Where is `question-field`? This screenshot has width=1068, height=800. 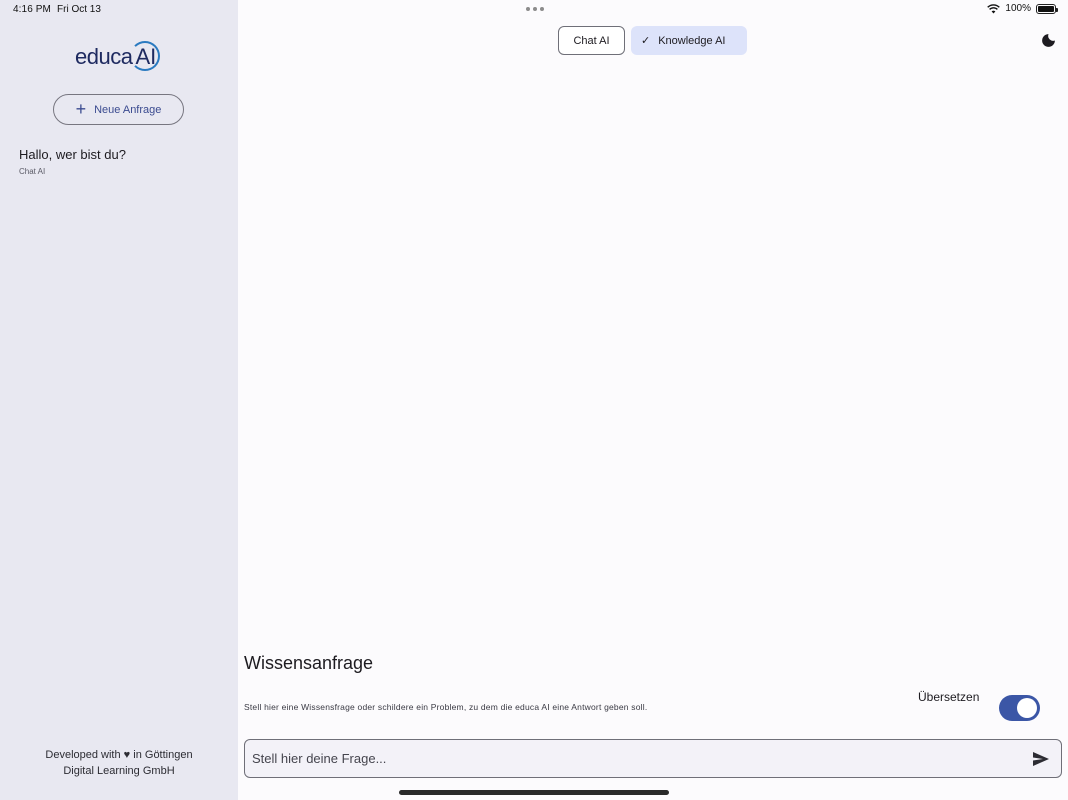 question-field is located at coordinates (653, 758).